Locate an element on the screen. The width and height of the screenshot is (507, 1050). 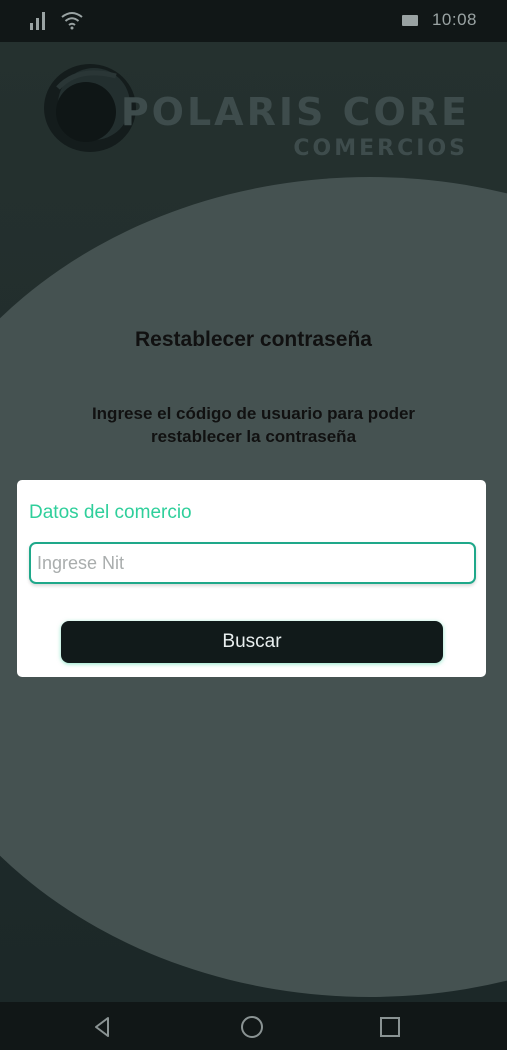
brand-logo: POLARIS CORE COMERCIOS is located at coordinates (256, 112).